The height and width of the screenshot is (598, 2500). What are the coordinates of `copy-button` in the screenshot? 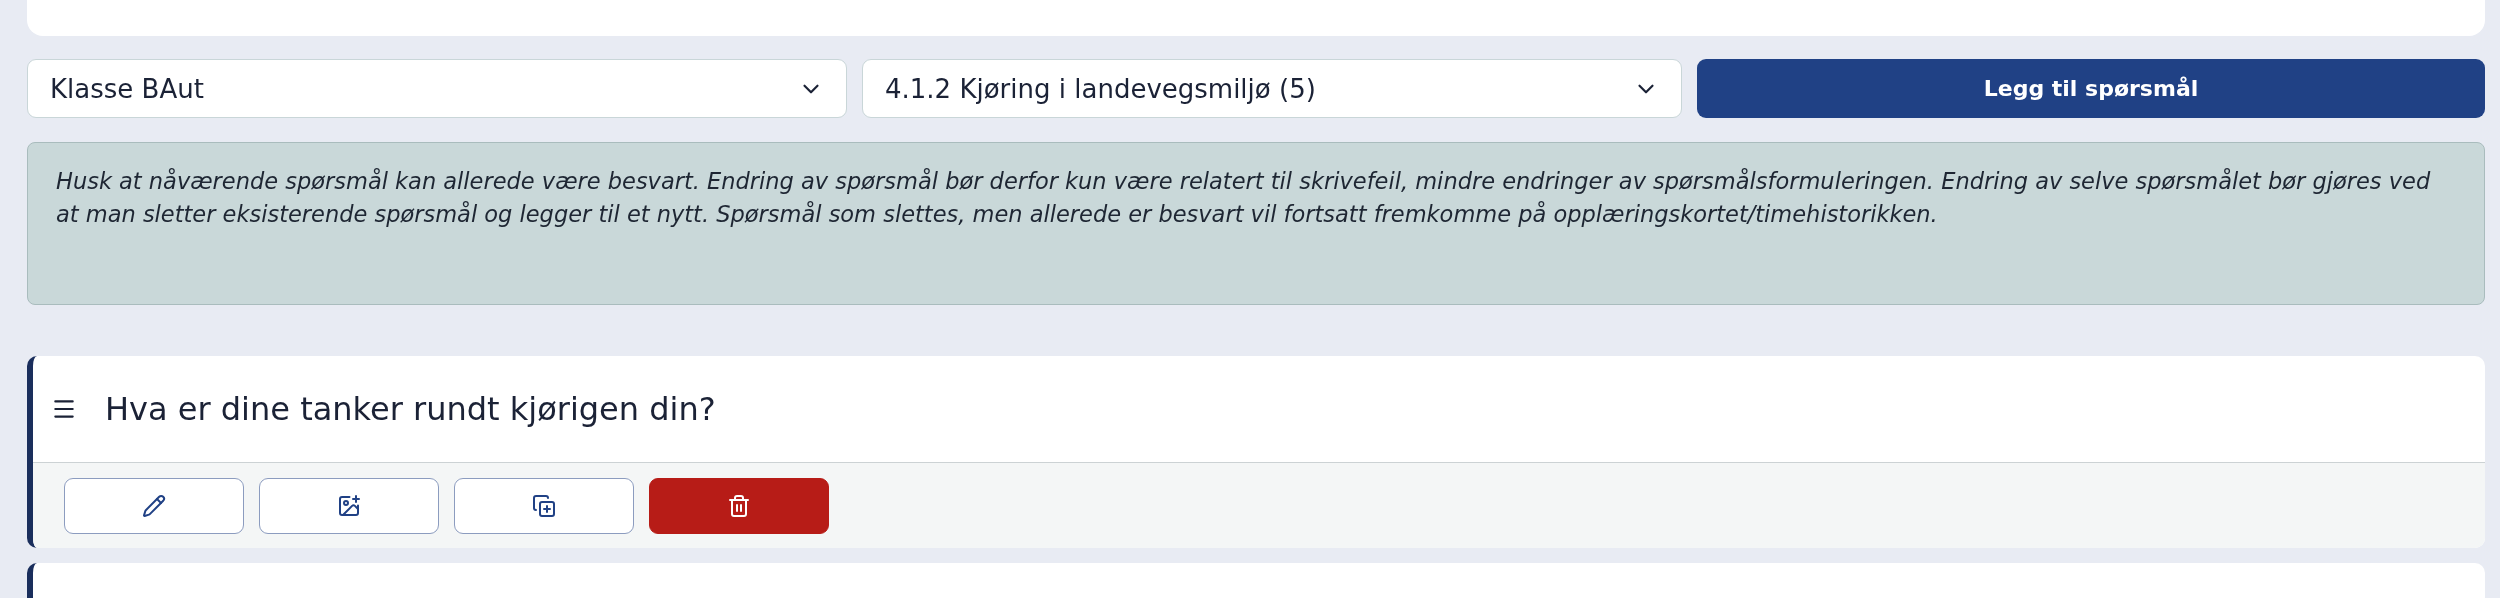 It's located at (544, 505).